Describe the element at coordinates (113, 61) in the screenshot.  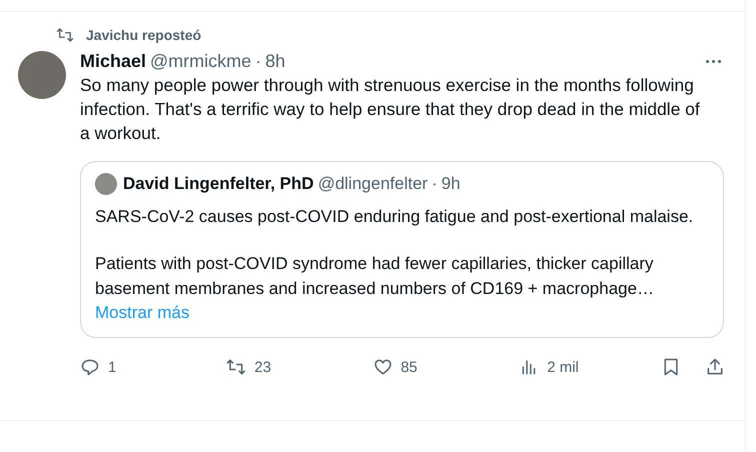
I see `author-name: Michael` at that location.